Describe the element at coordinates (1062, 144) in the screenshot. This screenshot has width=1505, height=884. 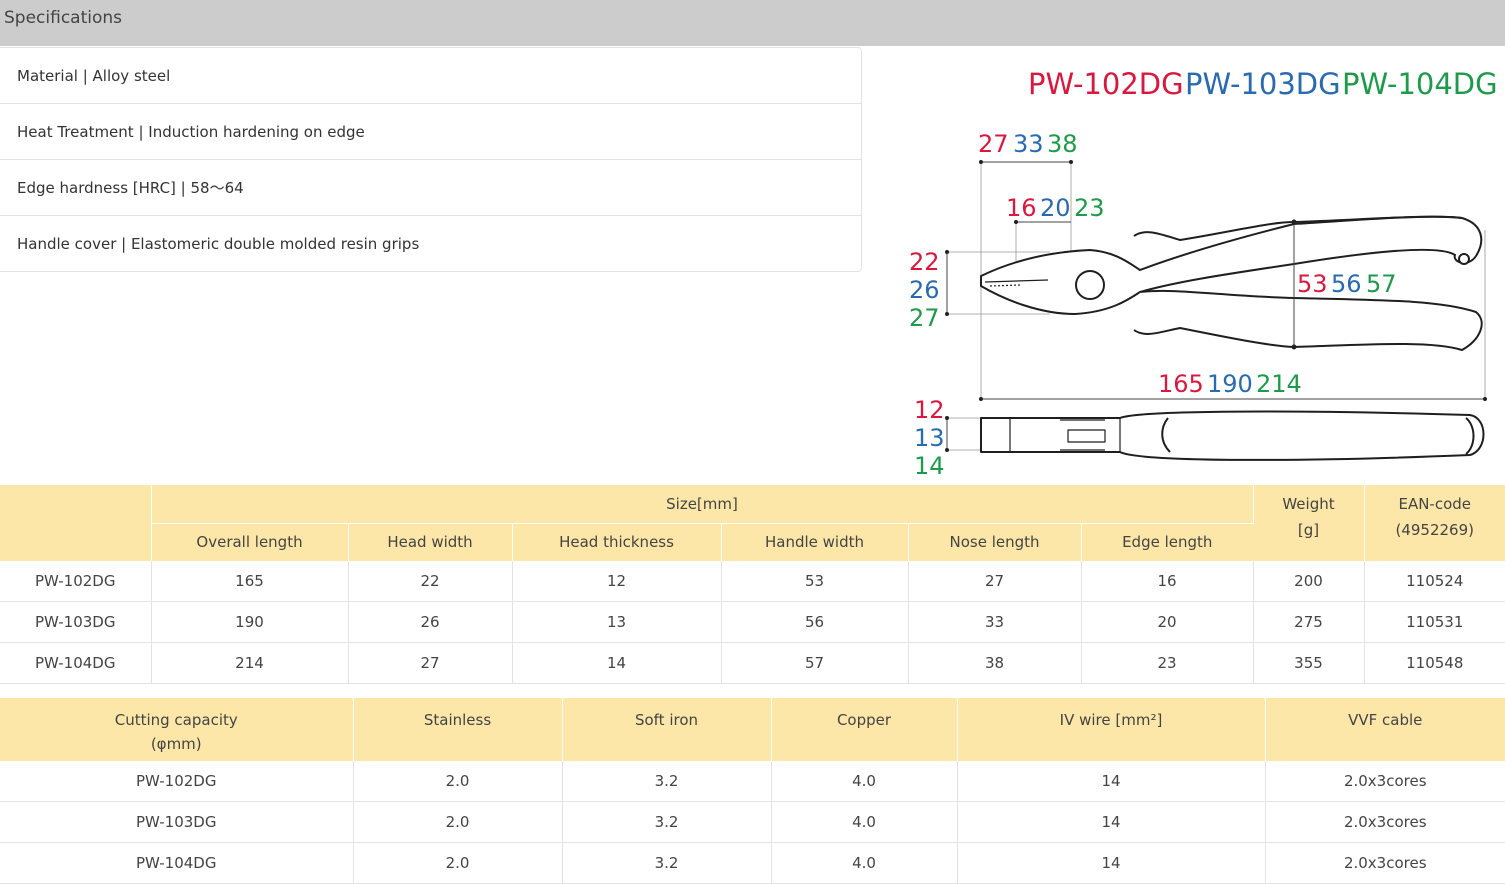
I see `nose-length-3: 38` at that location.